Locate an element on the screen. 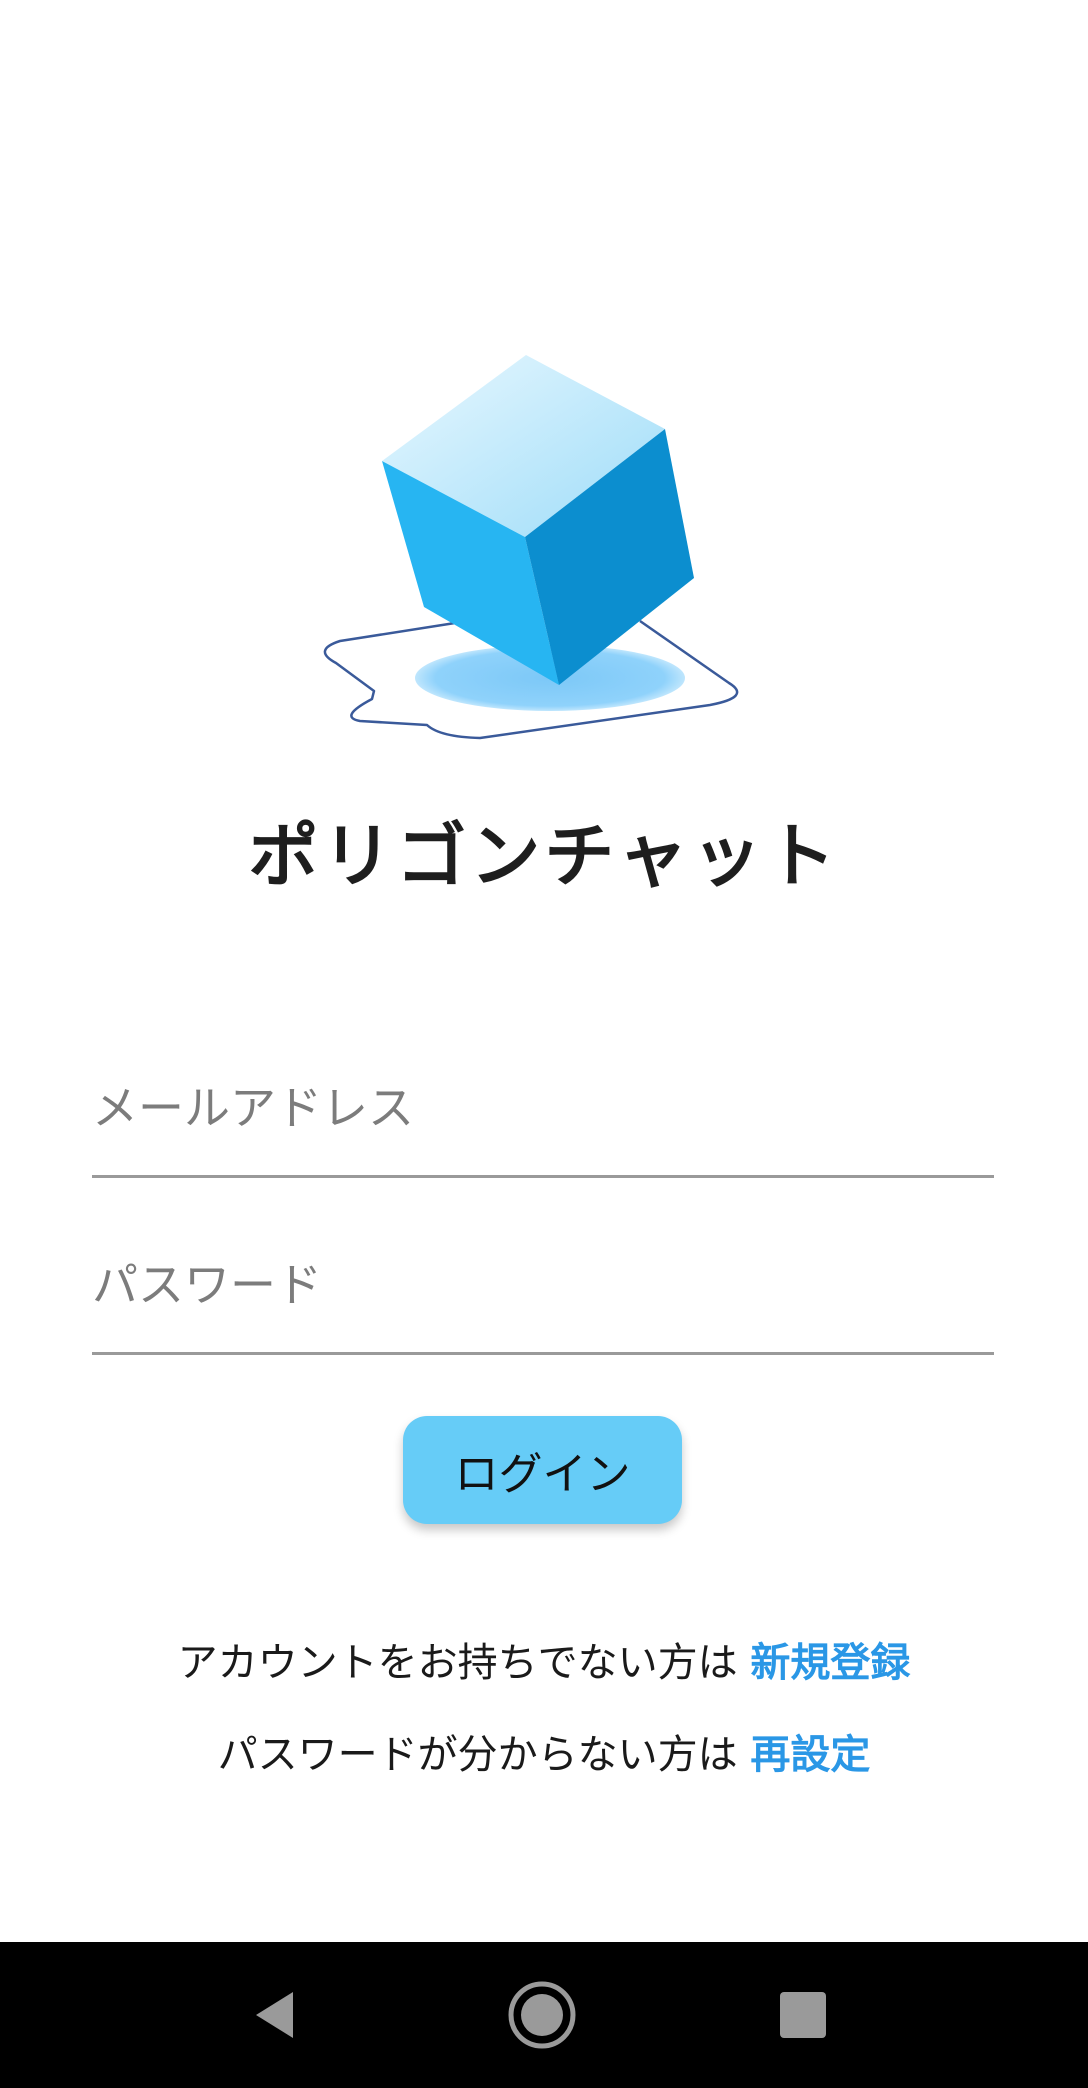 The width and height of the screenshot is (1088, 2088). nav-back-button is located at coordinates (278, 2015).